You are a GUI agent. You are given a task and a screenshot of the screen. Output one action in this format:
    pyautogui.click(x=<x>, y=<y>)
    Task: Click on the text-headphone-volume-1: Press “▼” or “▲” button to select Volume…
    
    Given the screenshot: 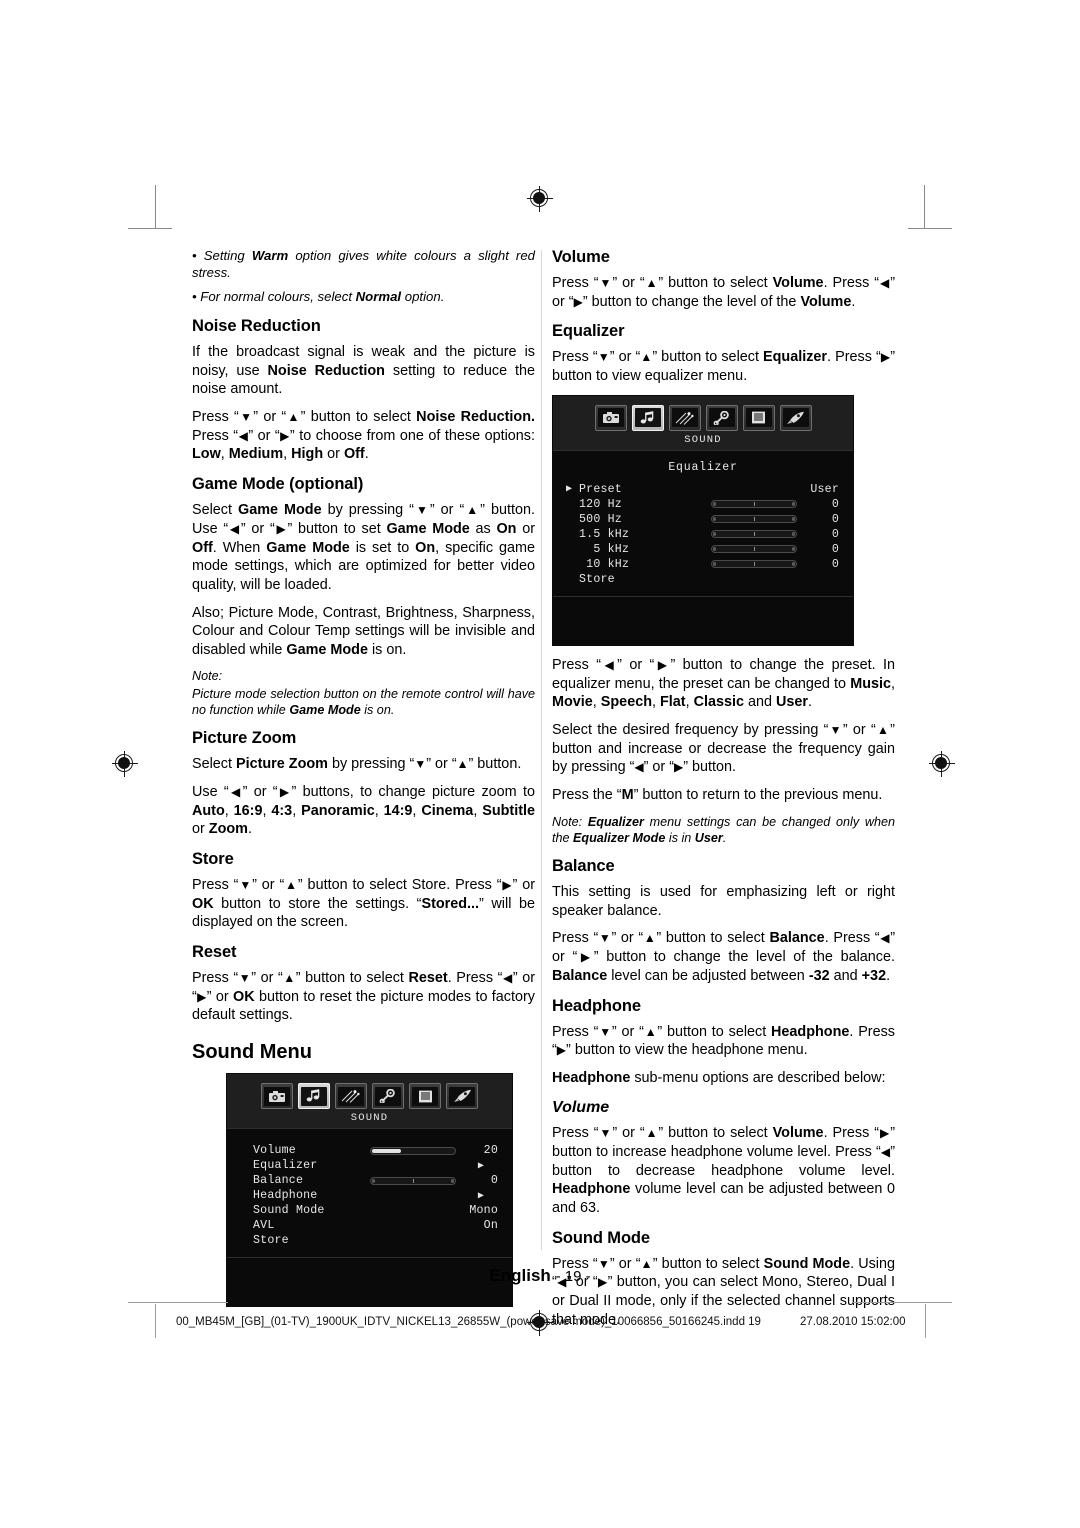 What is the action you would take?
    pyautogui.click(x=723, y=1171)
    